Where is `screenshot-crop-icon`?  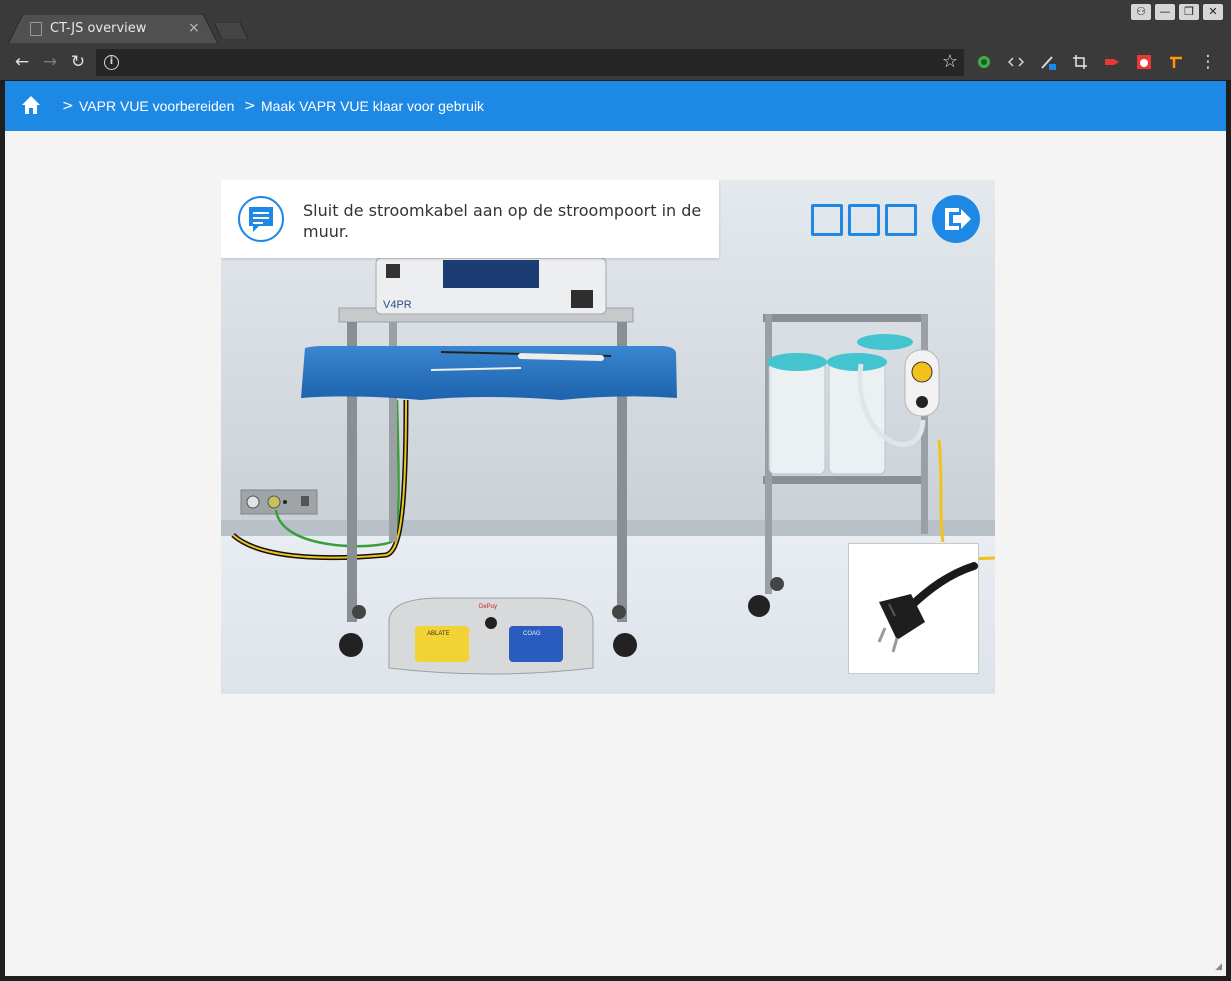 screenshot-crop-icon is located at coordinates (1080, 62).